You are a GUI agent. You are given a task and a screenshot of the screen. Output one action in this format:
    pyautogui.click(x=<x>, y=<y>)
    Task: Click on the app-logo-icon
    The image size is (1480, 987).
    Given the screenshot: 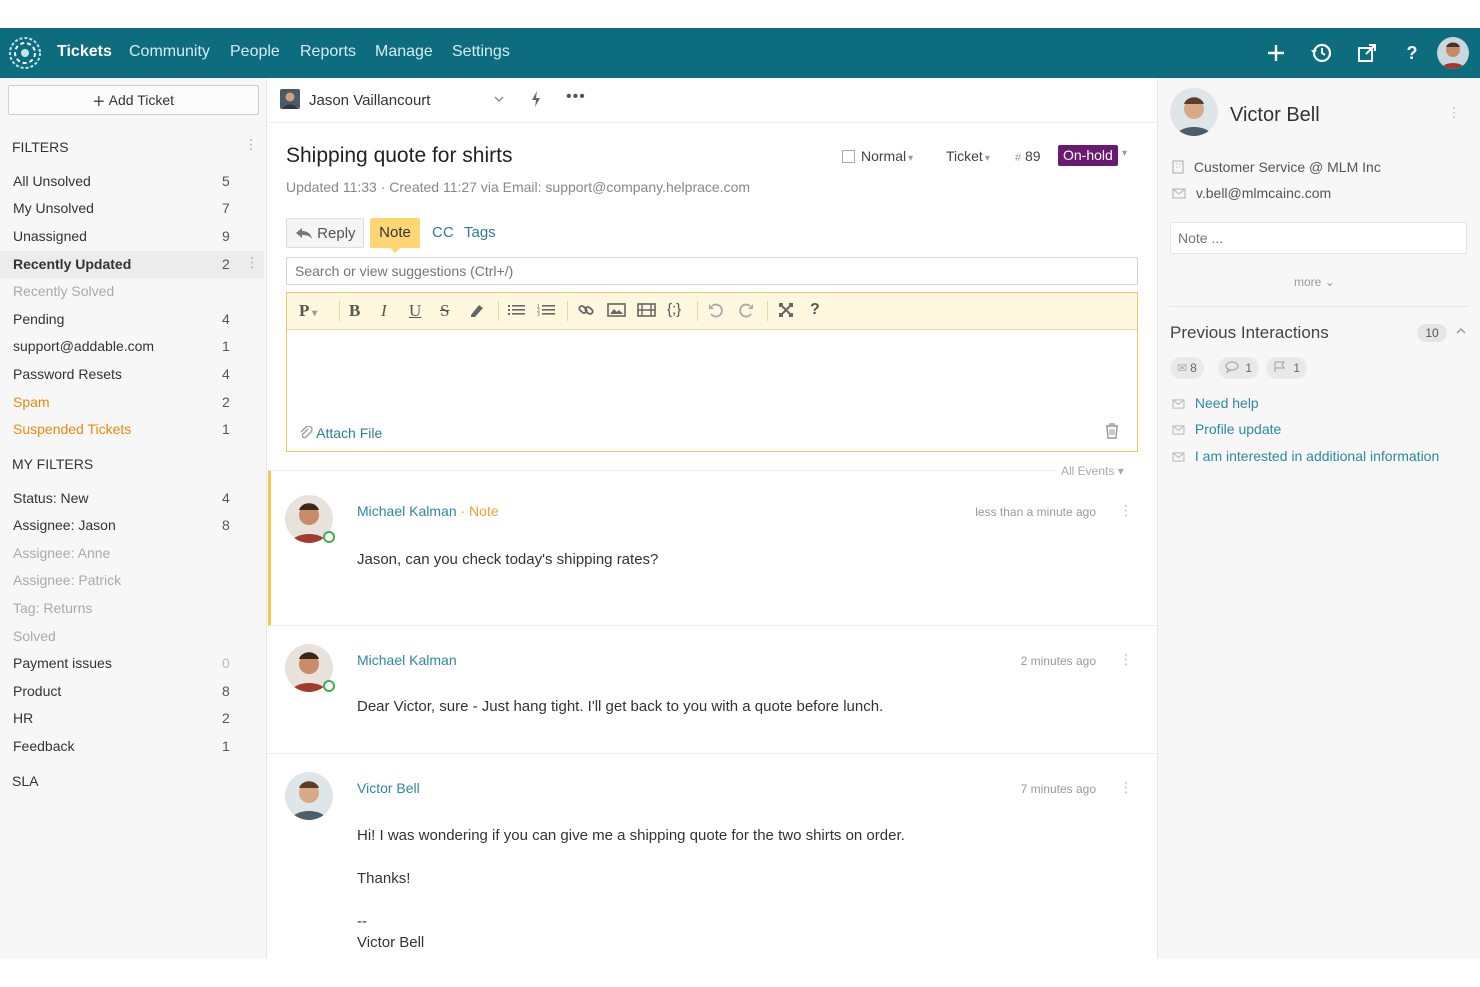 What is the action you would take?
    pyautogui.click(x=25, y=53)
    